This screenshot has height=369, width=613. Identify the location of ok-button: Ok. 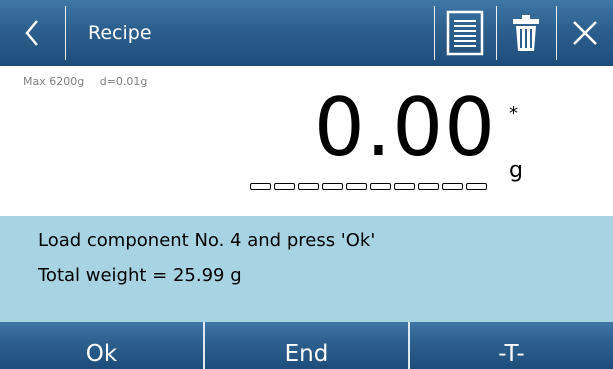
(101, 345).